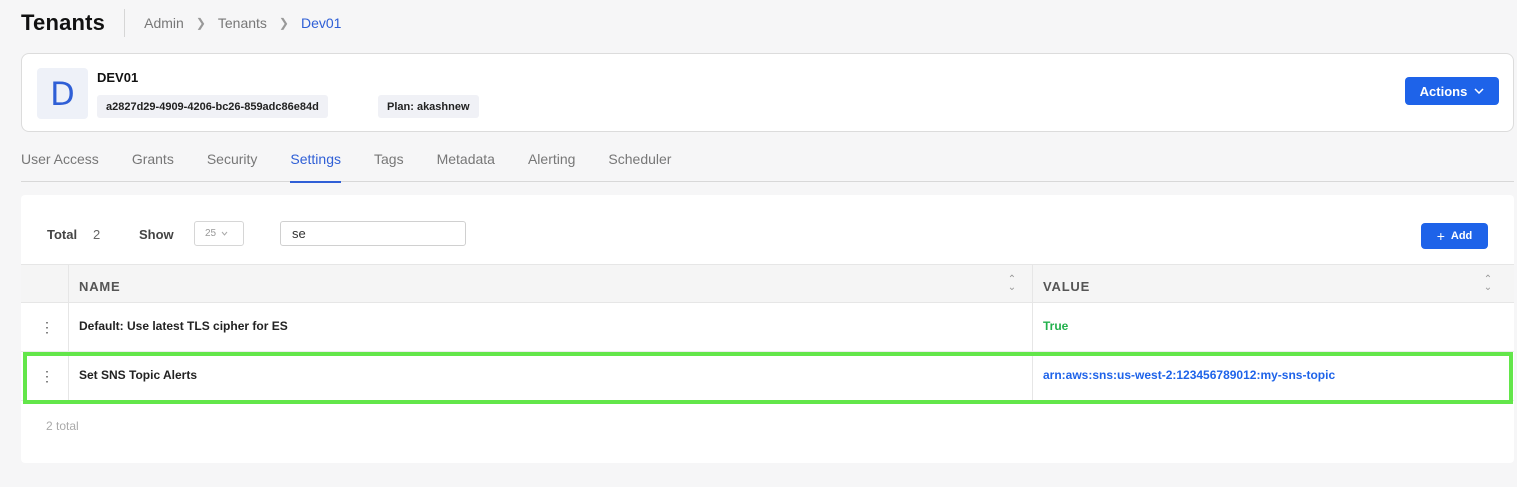  I want to click on table-footer-total: 2 total, so click(62, 426).